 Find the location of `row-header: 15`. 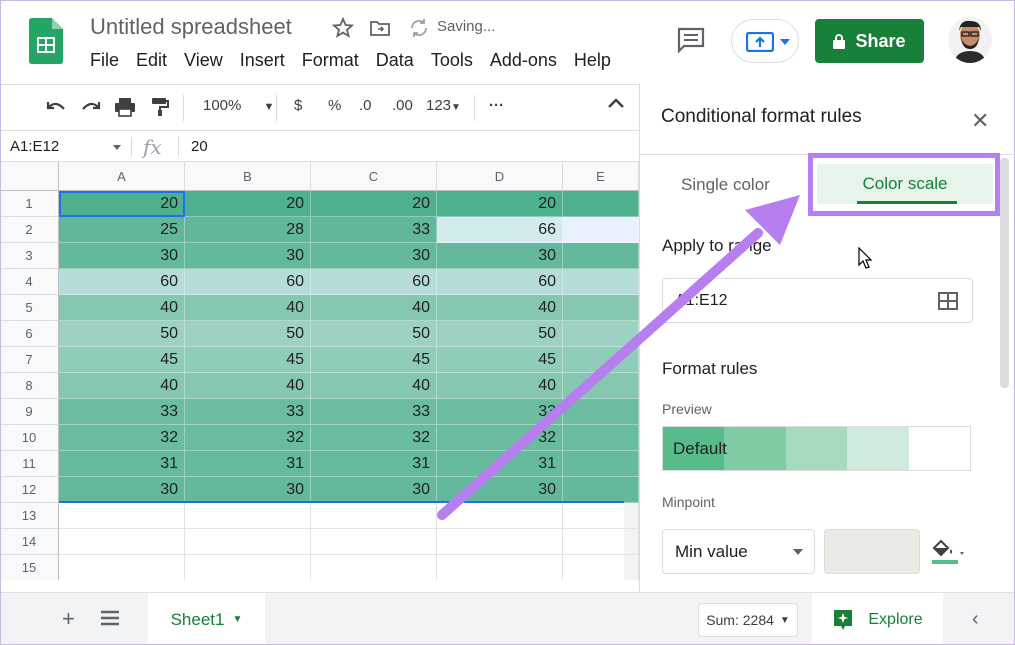

row-header: 15 is located at coordinates (29, 567).